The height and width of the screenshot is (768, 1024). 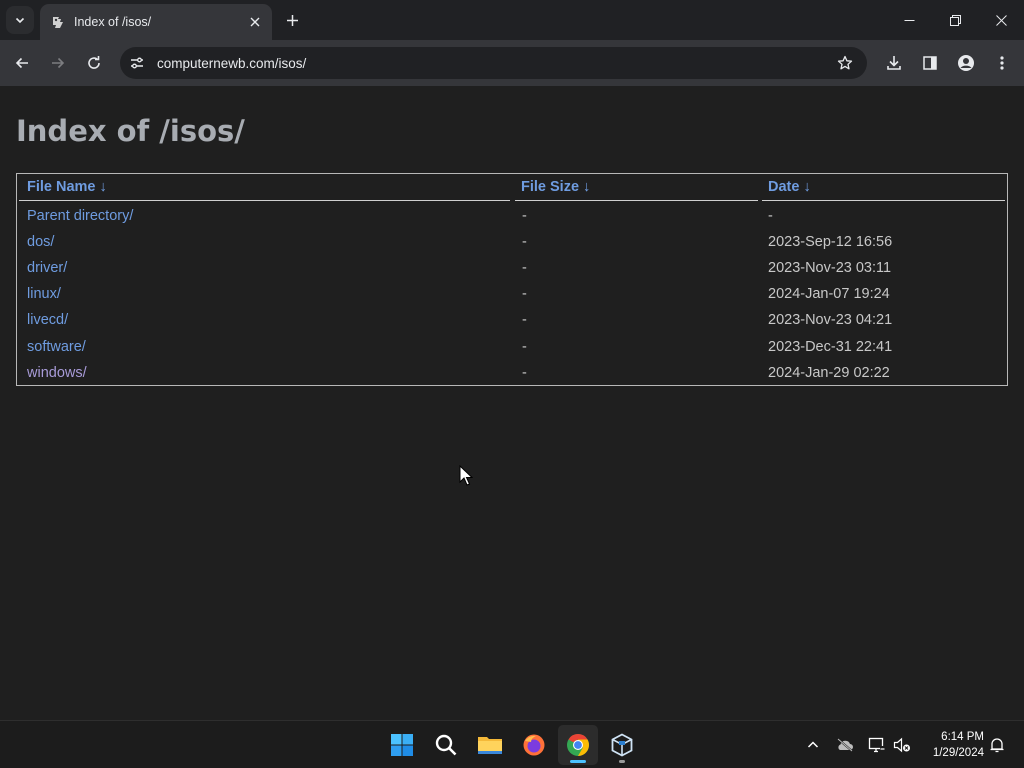 I want to click on side-panel-icon, so click(x=930, y=63).